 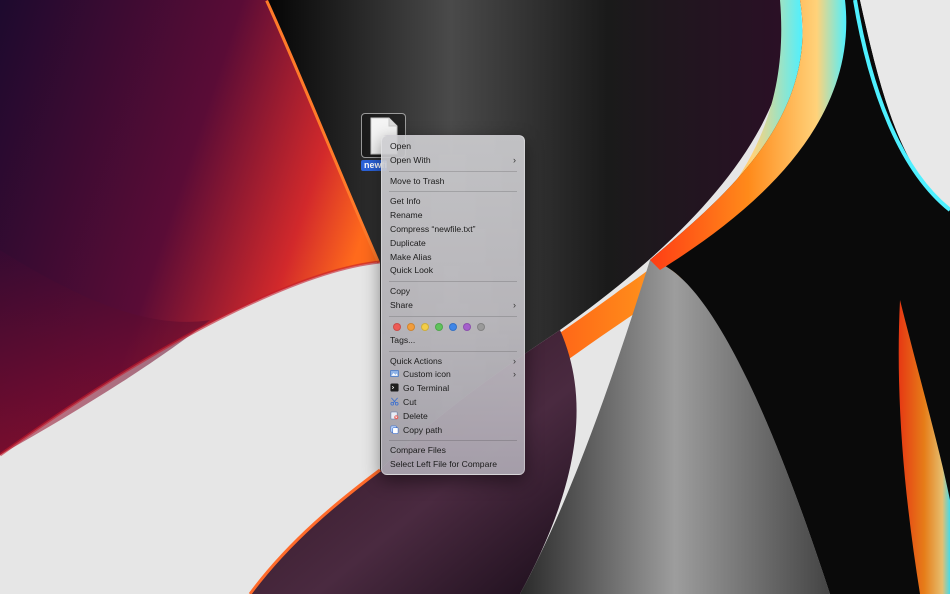 I want to click on menu-item-custom-icon: Custom icon ›, so click(x=453, y=375).